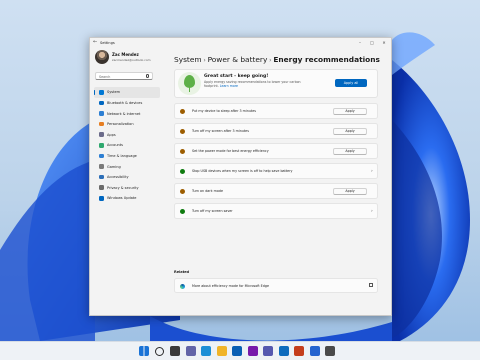 This screenshot has width=480, height=360. Describe the element at coordinates (127, 166) in the screenshot. I see `sidebar-item-gaming: Gaming` at that location.